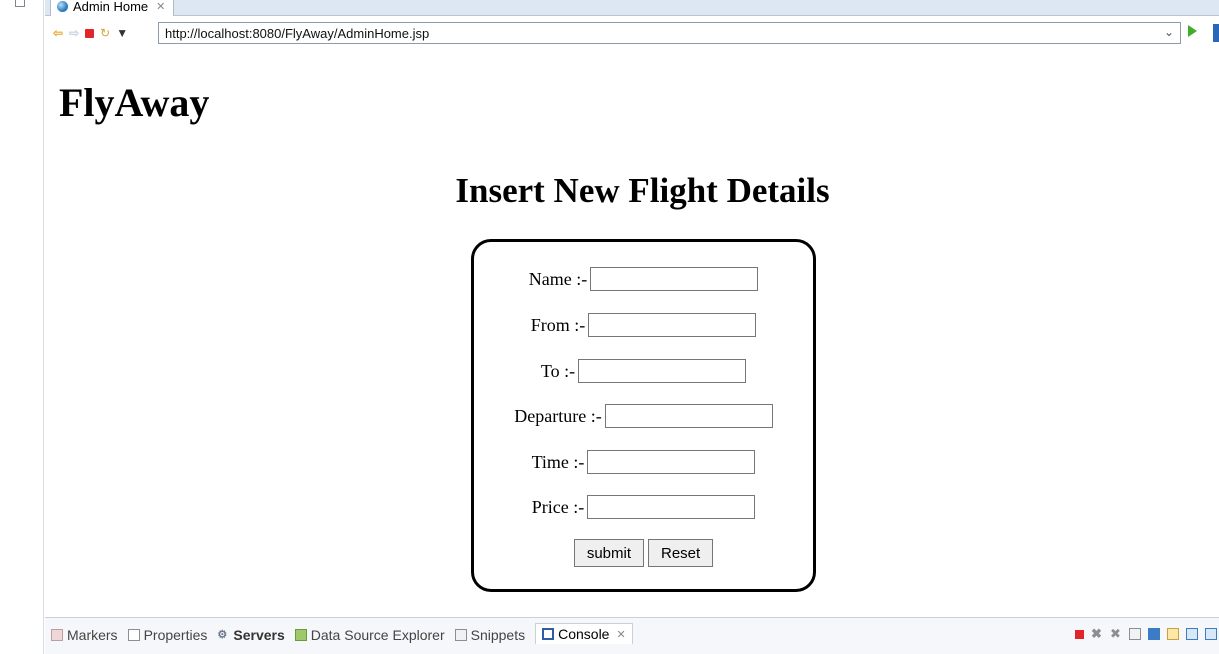 Image resolution: width=1219 pixels, height=654 pixels. I want to click on tab-label: Servers, so click(259, 635).